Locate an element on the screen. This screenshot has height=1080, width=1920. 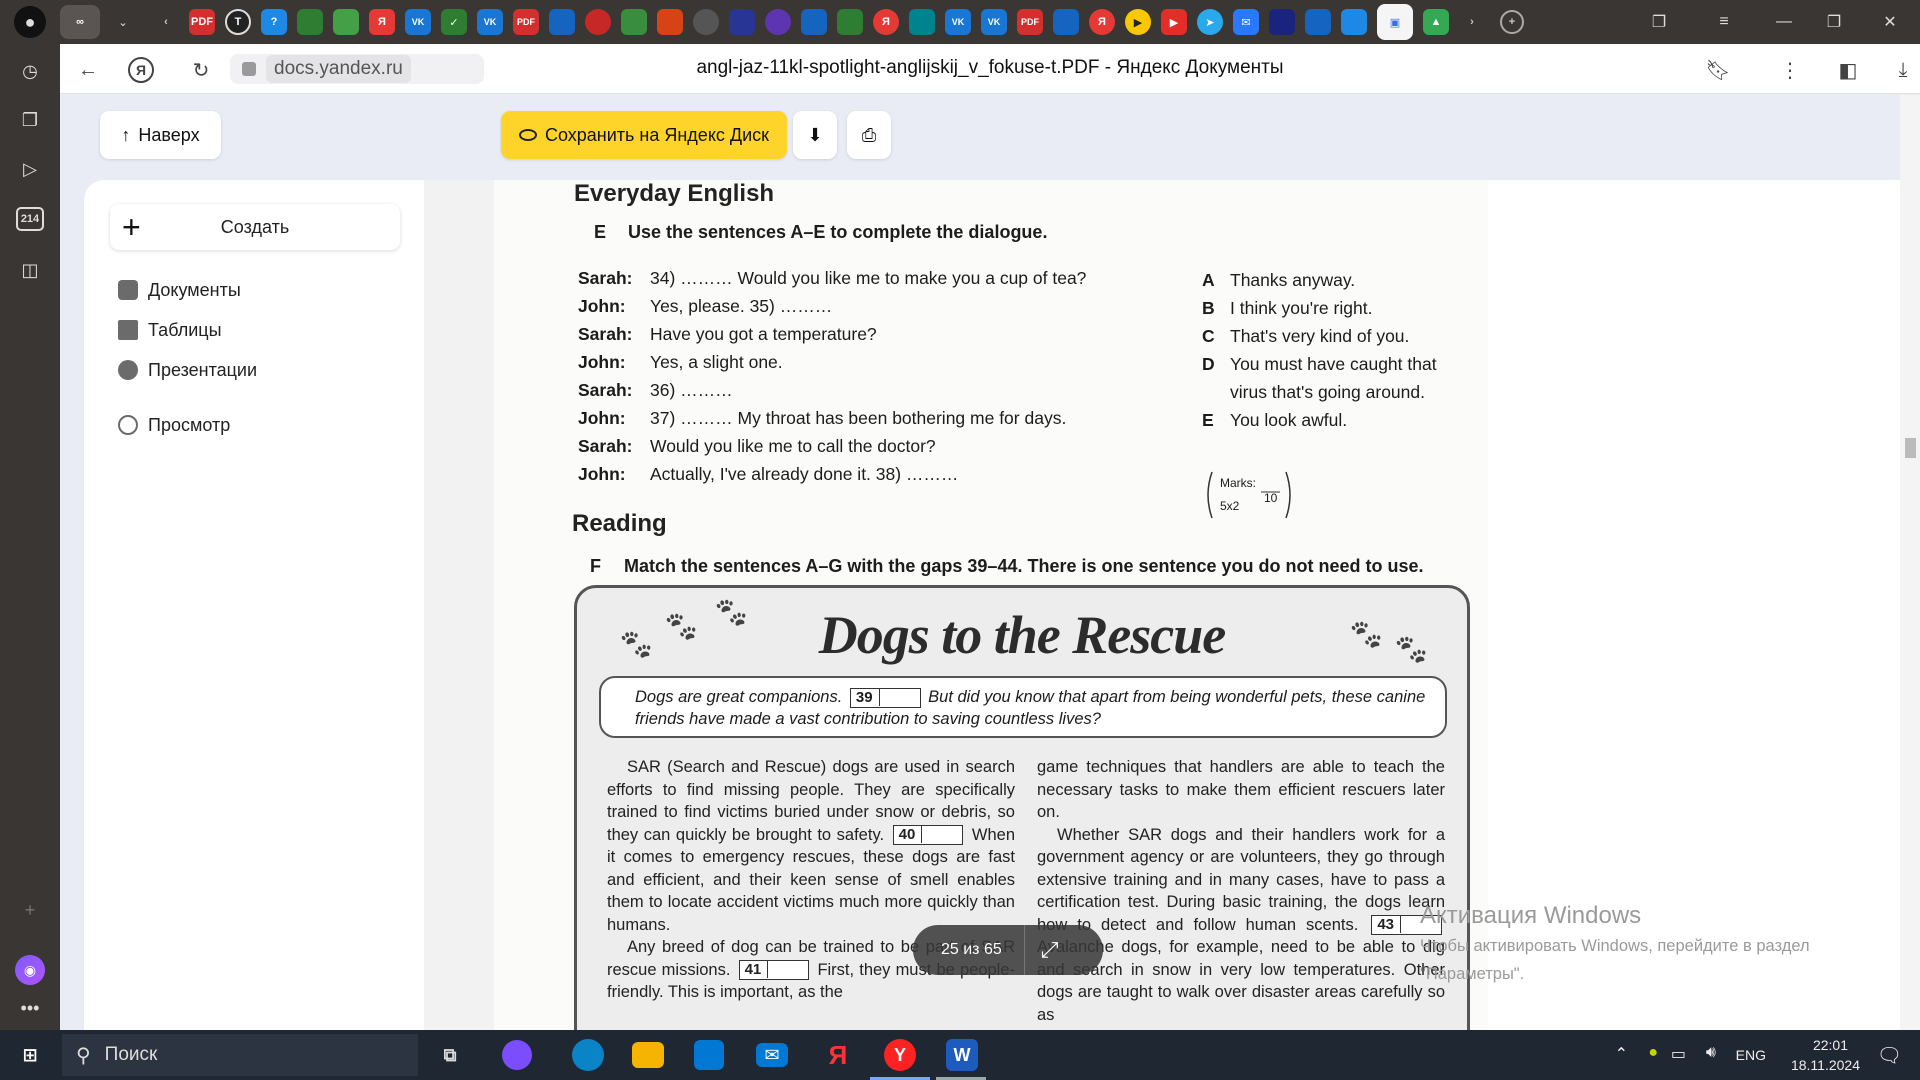
tabs-scroll-left-icon: ‹ is located at coordinates (166, 22).